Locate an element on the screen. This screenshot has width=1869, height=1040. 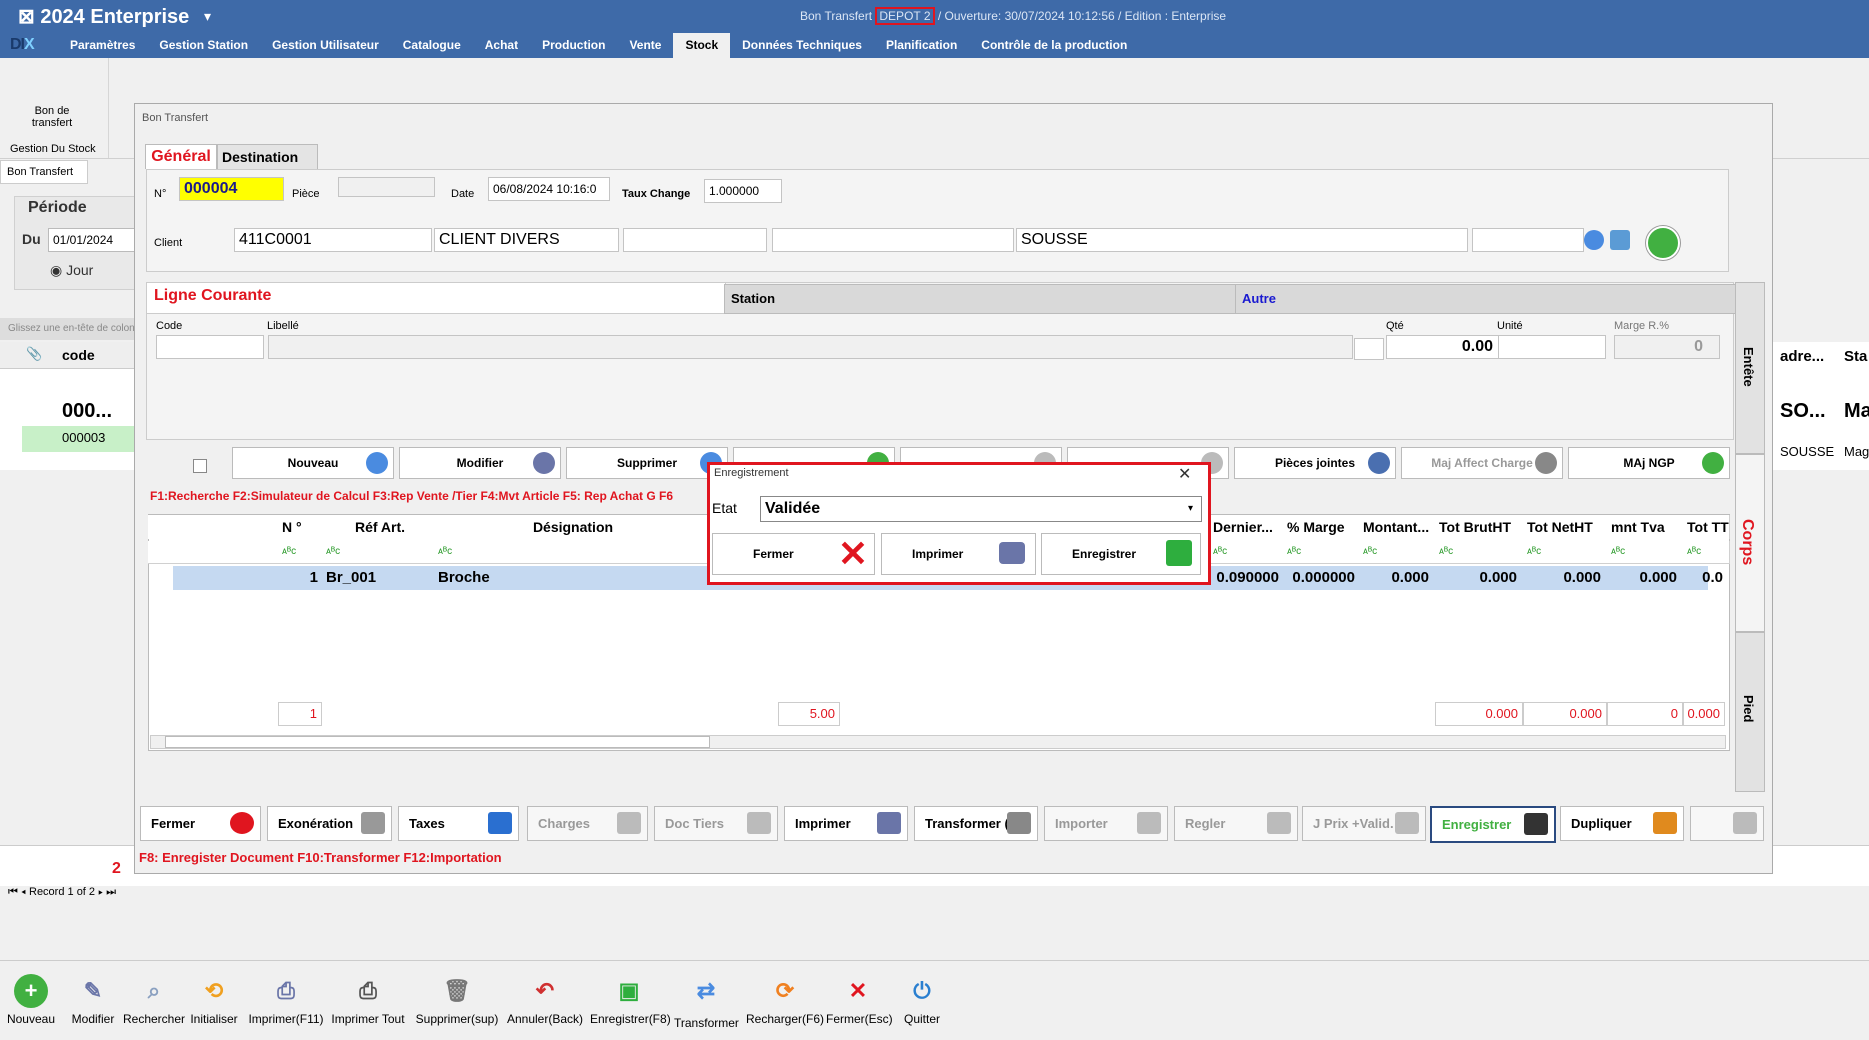
toolbar-button-12: ⏻ Quitter is located at coordinates (922, 1000).